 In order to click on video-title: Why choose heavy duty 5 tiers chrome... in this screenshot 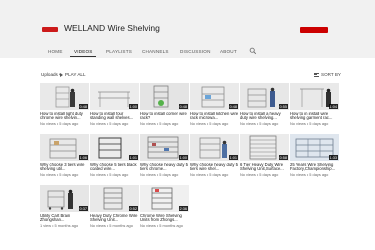, I will do `click(164, 167)`.